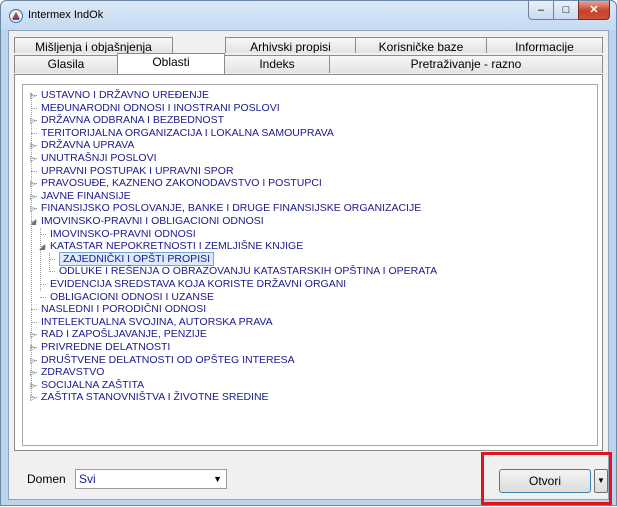  I want to click on tree-item: UPRAVNI POSTUPAK I UPRAVNI SPOR, so click(308, 171).